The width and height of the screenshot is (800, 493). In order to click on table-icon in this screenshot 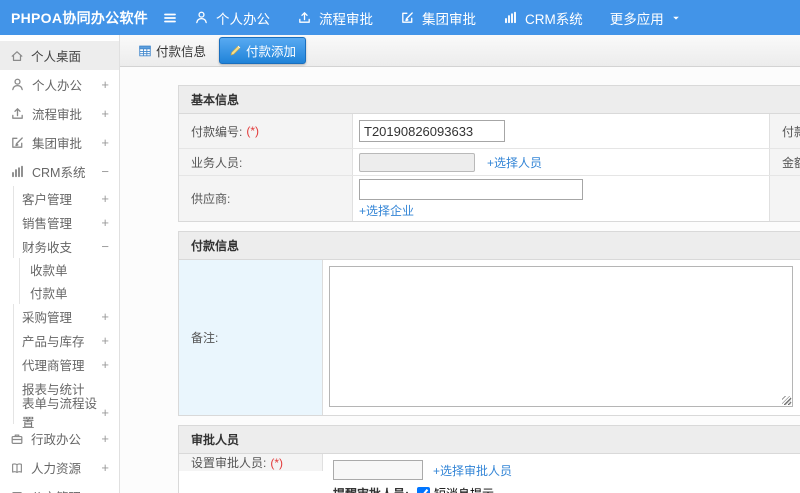, I will do `click(145, 51)`.